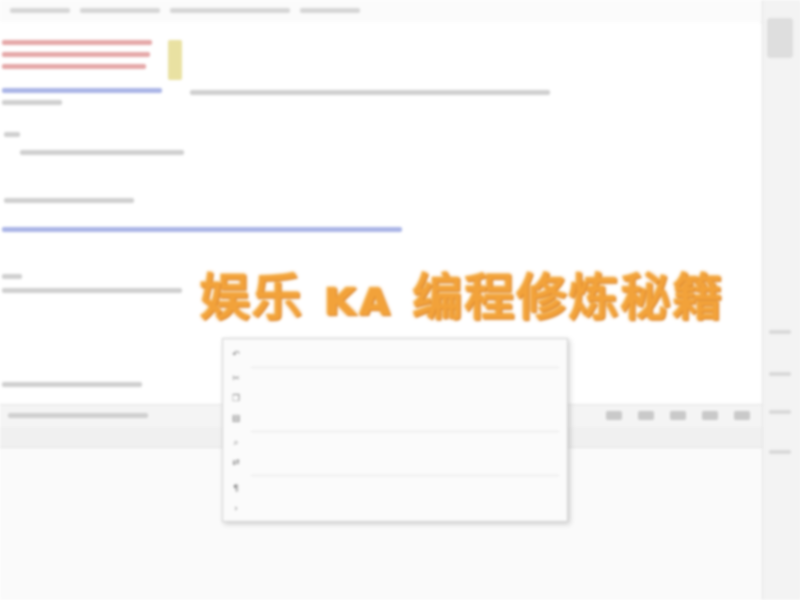  Describe the element at coordinates (780, 38) in the screenshot. I see `scrollbar-thumb` at that location.